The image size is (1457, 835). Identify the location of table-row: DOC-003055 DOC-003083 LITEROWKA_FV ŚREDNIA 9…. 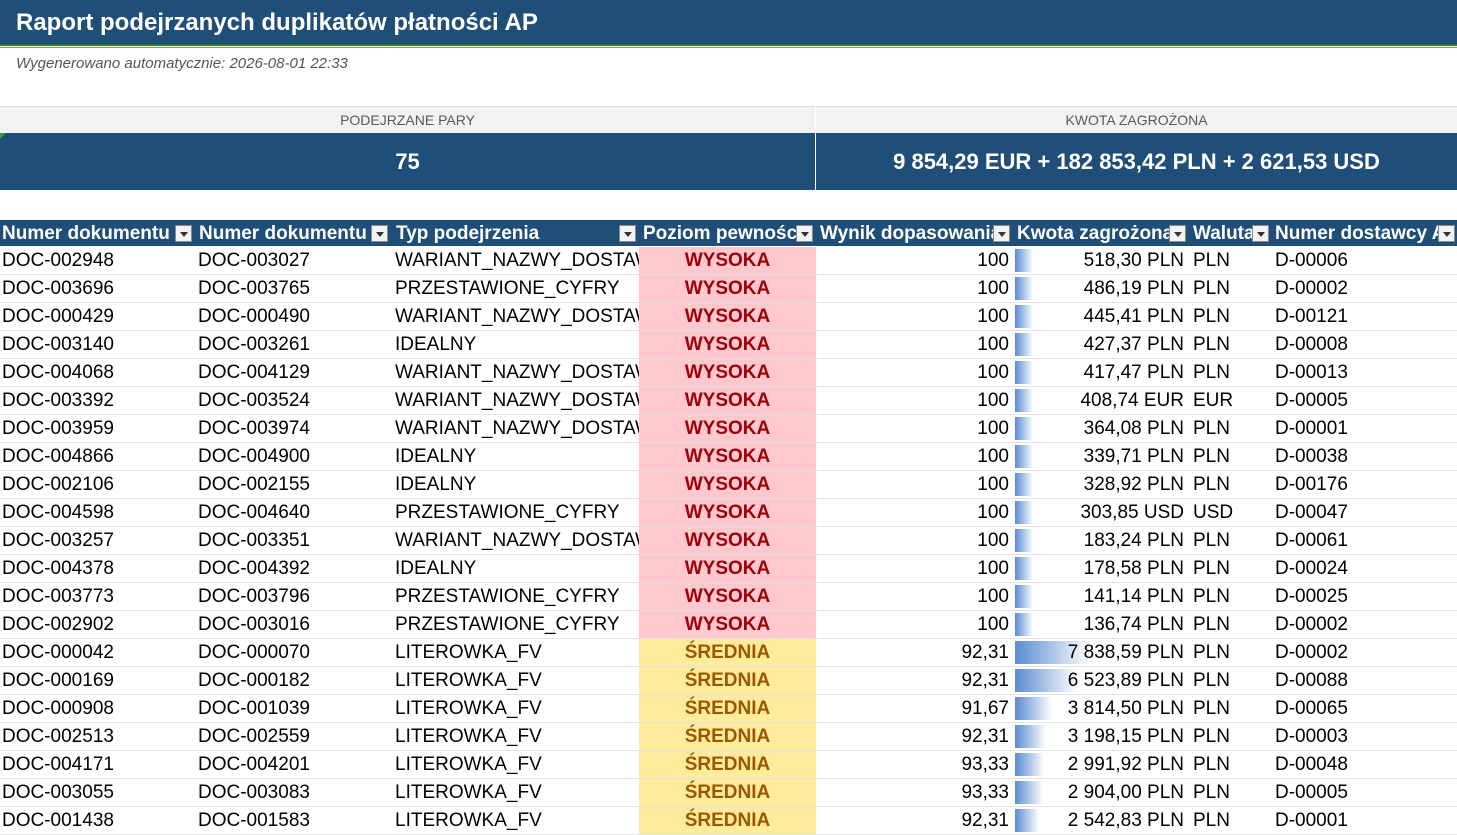
(728, 793).